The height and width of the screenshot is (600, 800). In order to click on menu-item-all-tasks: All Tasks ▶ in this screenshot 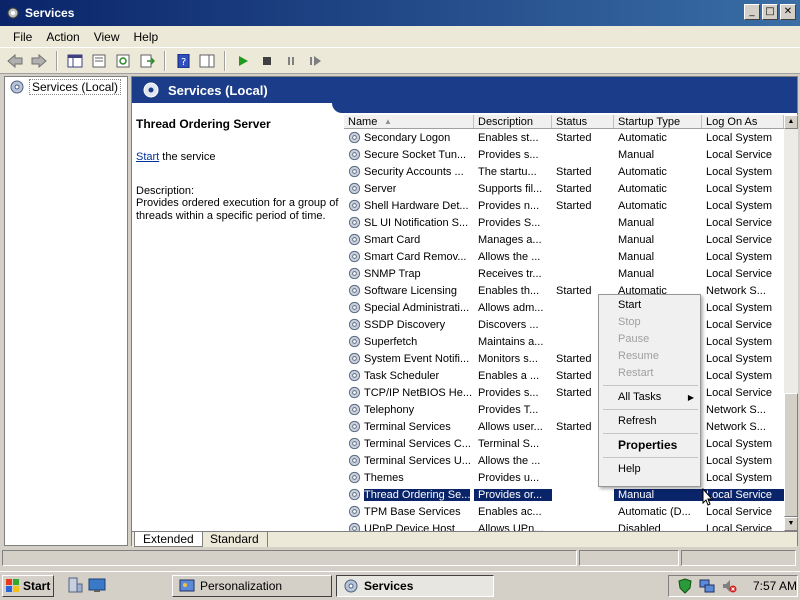, I will do `click(649, 397)`.